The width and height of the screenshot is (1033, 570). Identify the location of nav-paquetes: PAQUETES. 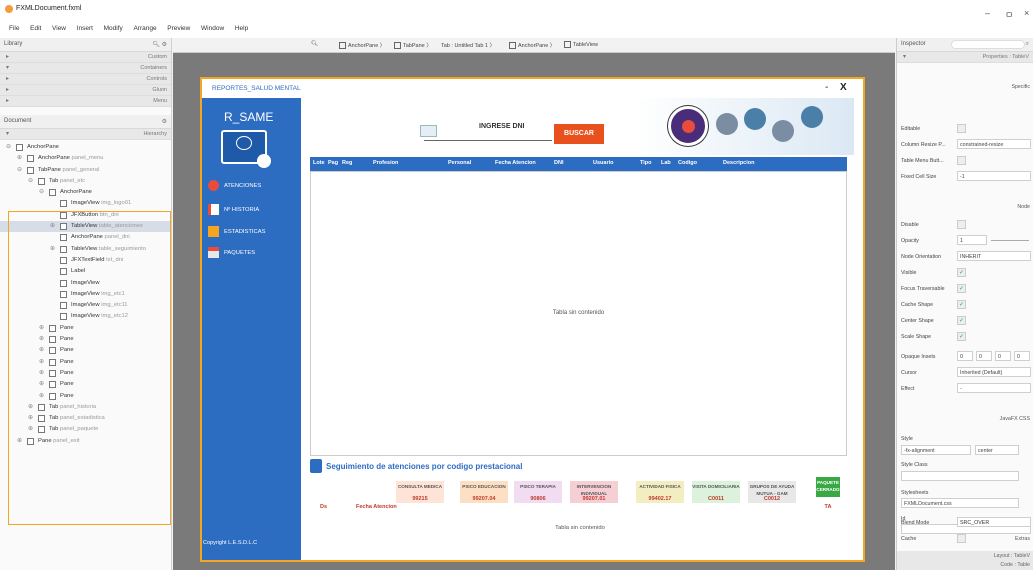
(253, 254).